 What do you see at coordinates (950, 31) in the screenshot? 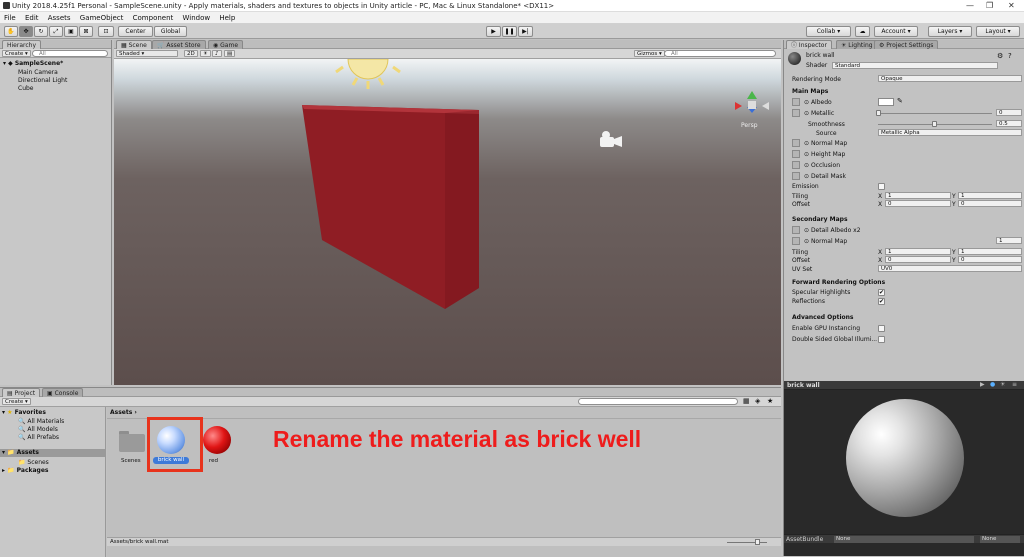
I see `layers-dropdown: Layers ▾` at bounding box center [950, 31].